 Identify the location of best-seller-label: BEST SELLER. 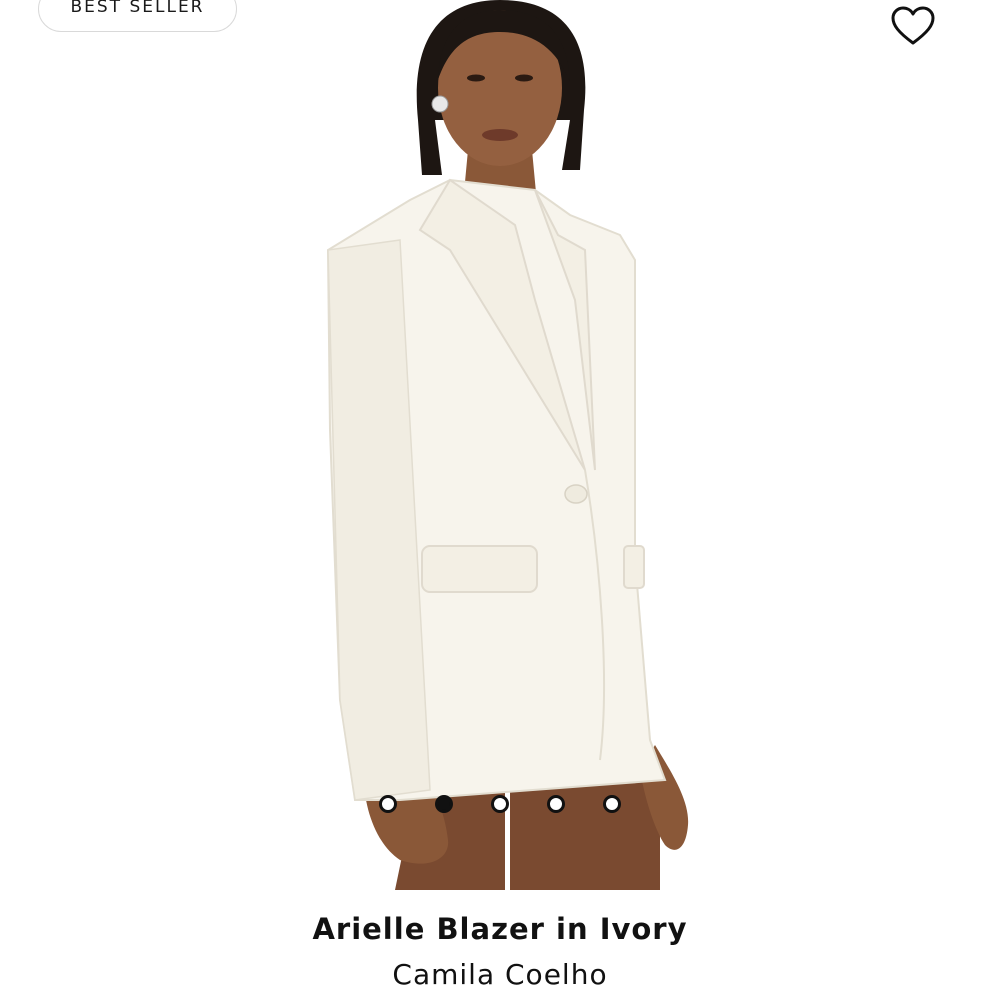
(137, 8).